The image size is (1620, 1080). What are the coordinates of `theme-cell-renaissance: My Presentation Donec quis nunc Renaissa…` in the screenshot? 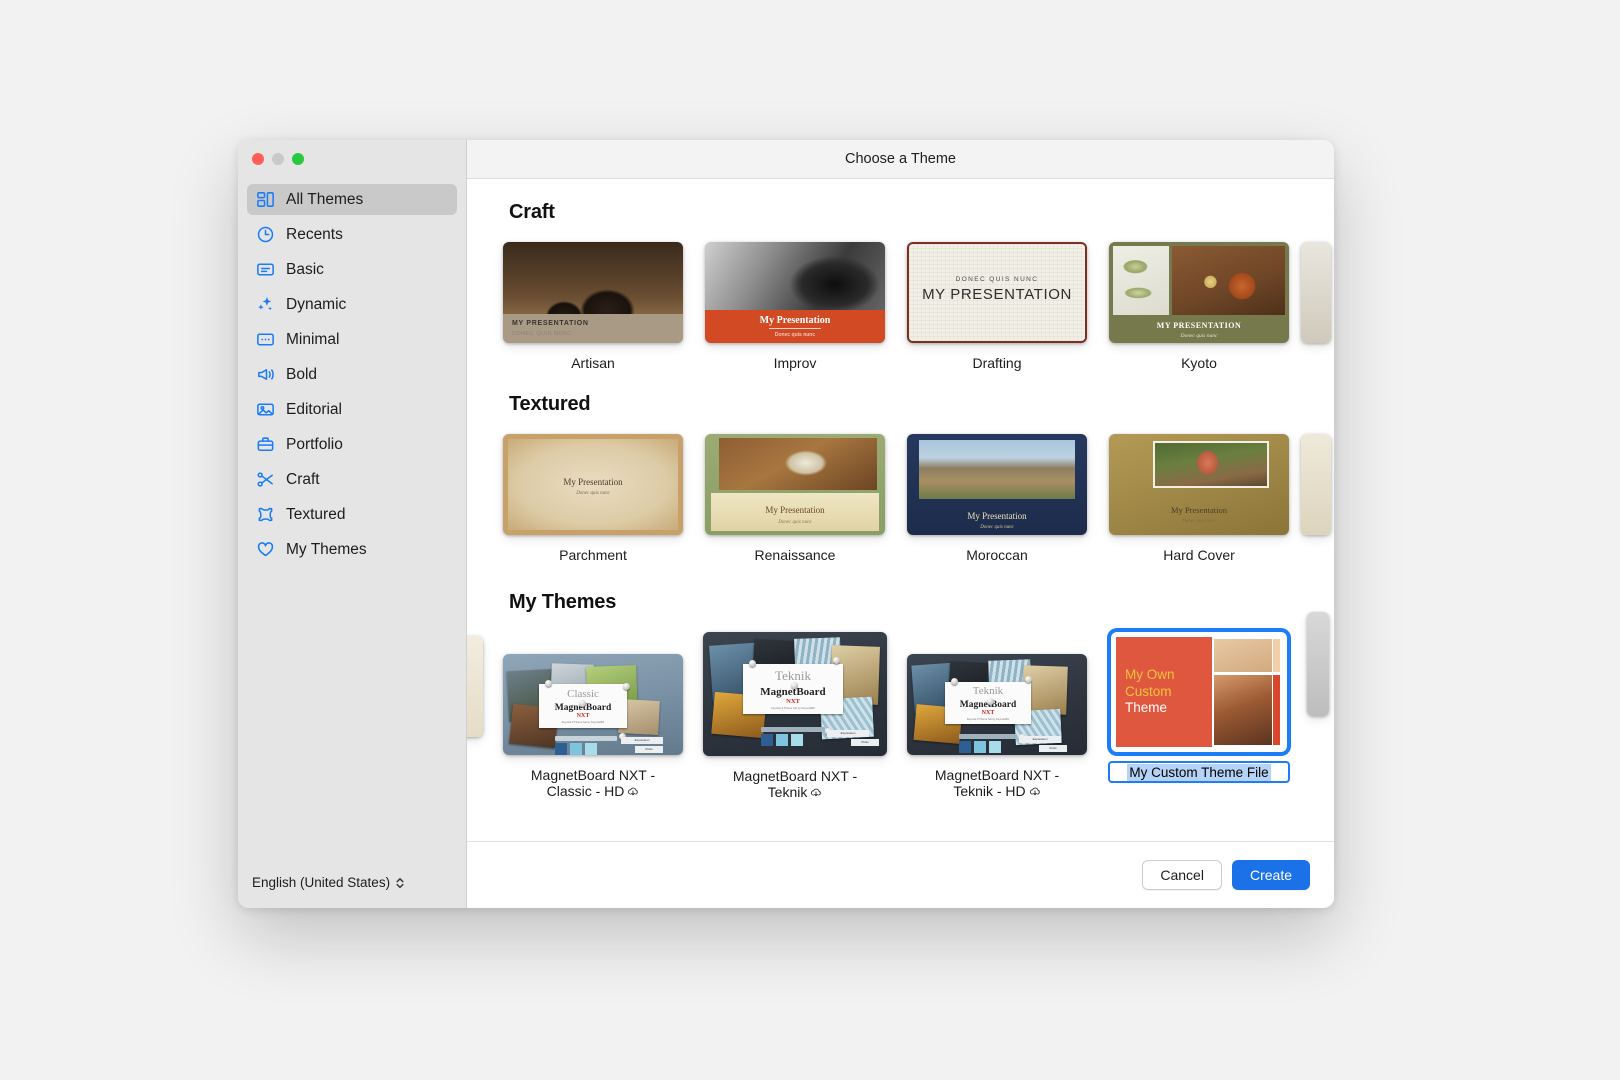 It's located at (795, 498).